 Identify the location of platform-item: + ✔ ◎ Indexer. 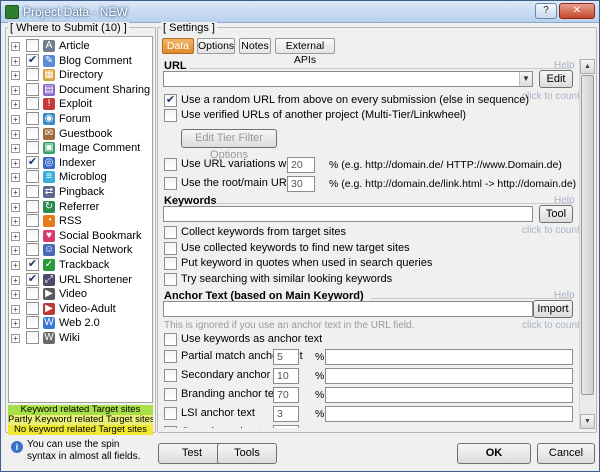
(80, 162).